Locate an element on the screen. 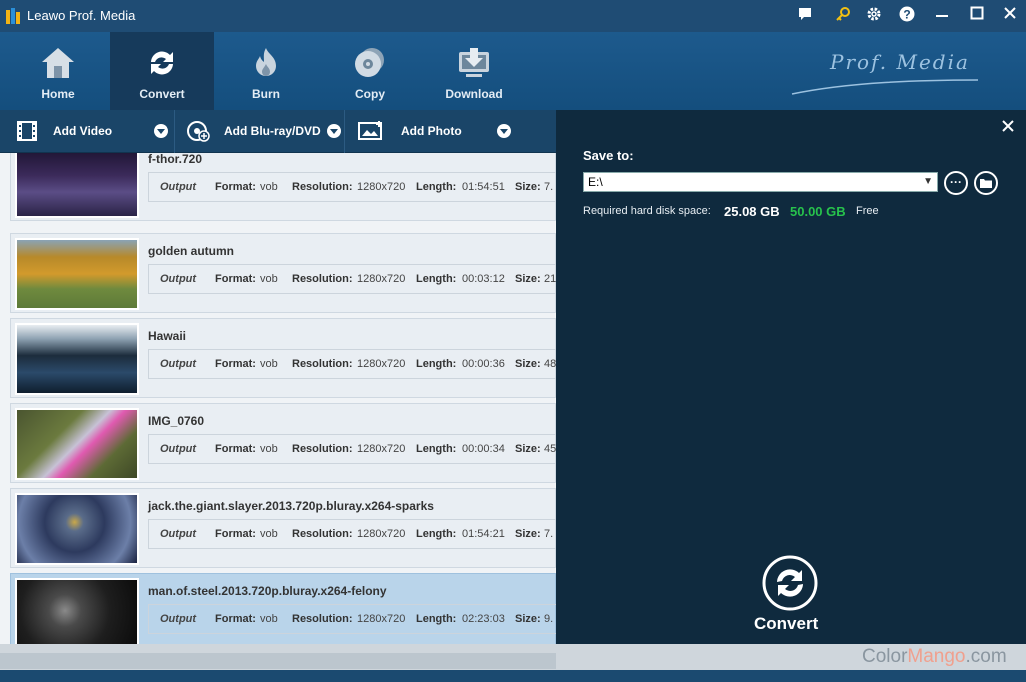 The width and height of the screenshot is (1026, 682). convert-icon is located at coordinates (162, 63).